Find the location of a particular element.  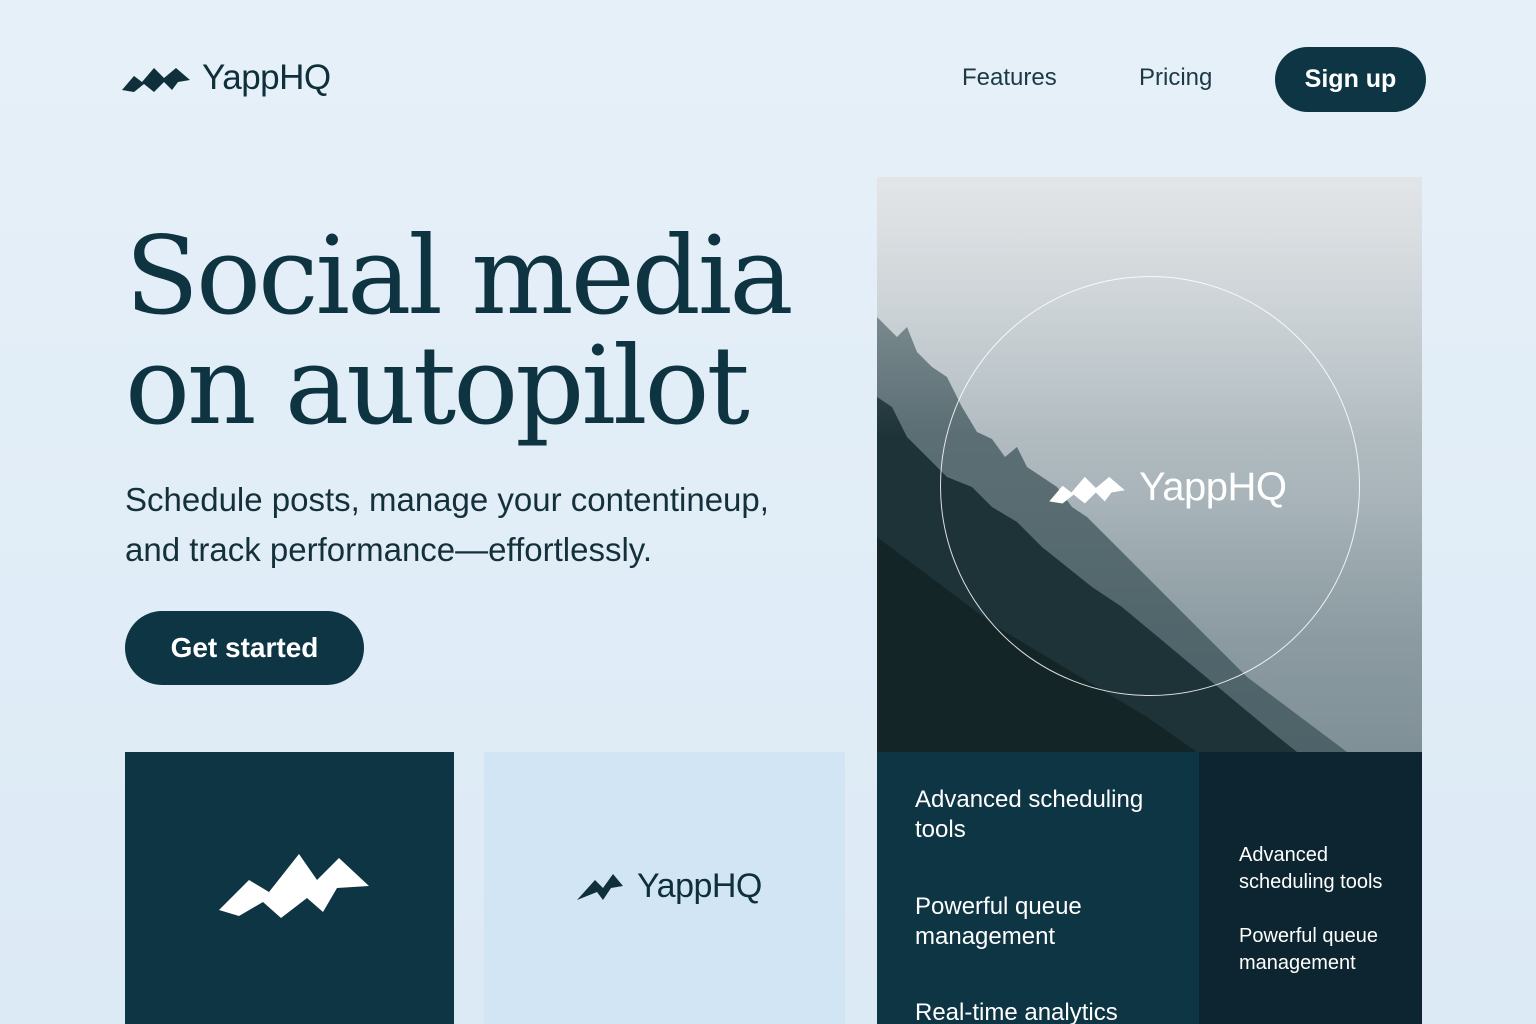

feature-item: Real-time analytics is located at coordinates (1016, 1011).